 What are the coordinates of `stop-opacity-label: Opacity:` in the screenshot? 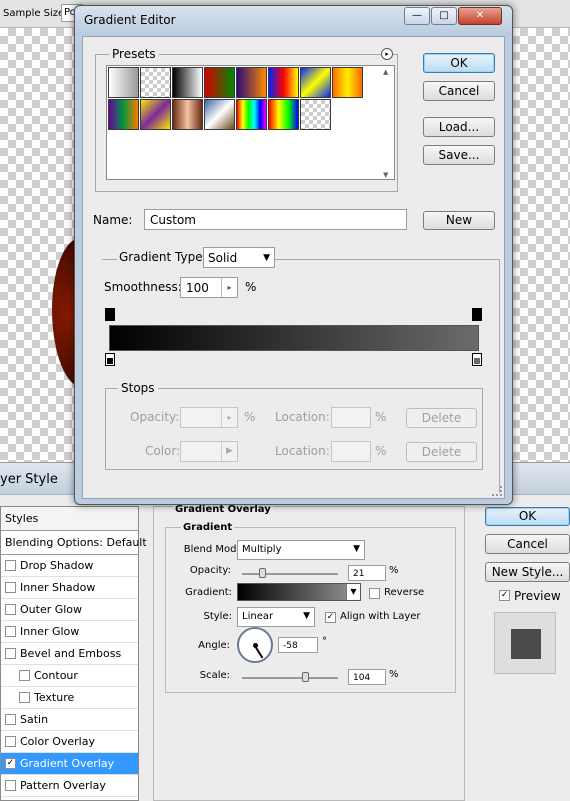 It's located at (155, 417).